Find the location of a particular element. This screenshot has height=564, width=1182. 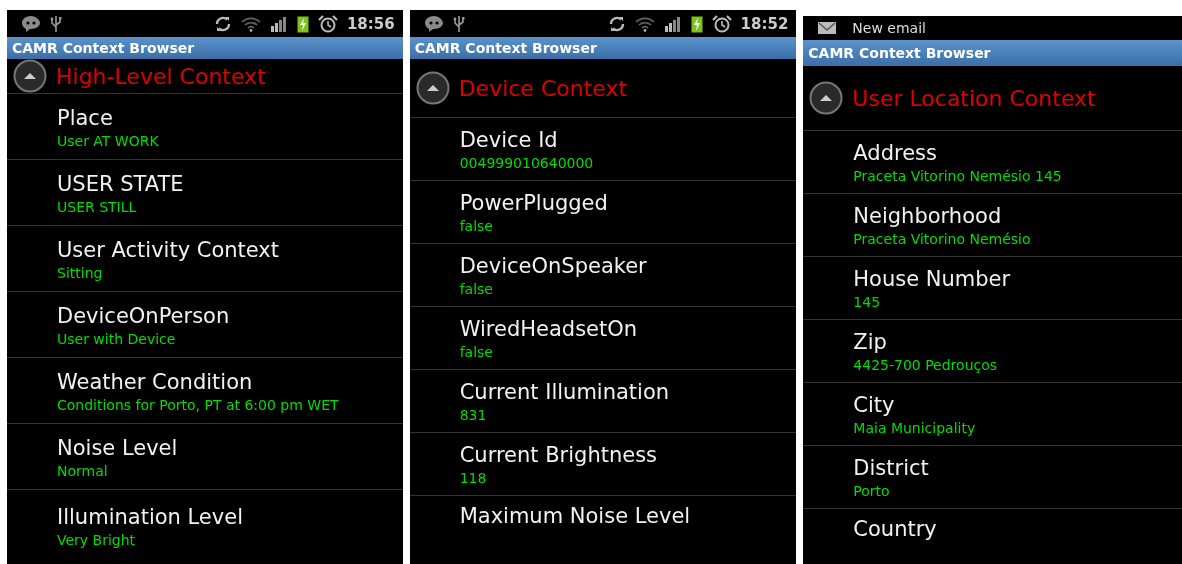

section-header: High-Level Context is located at coordinates (161, 76).